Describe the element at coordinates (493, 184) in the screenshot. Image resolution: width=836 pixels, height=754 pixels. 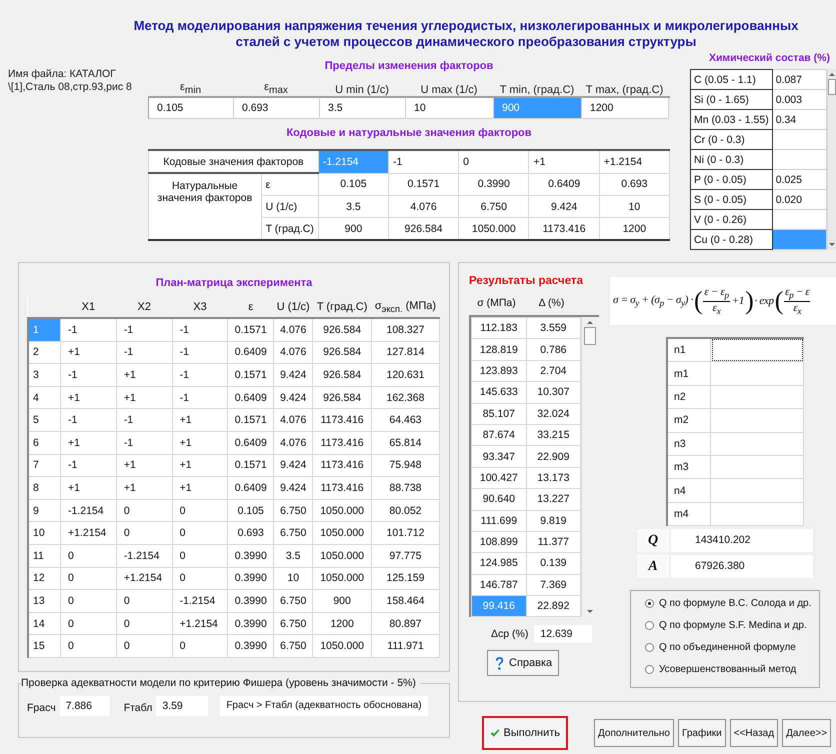
I see `table-cell: 0.3990` at that location.